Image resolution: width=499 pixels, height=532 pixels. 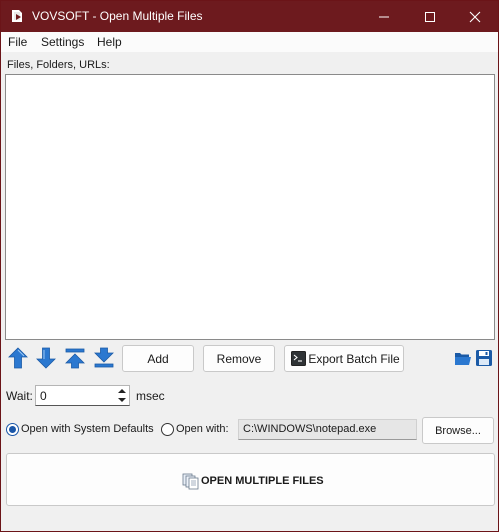 I want to click on app-logo-icon, so click(x=17, y=16).